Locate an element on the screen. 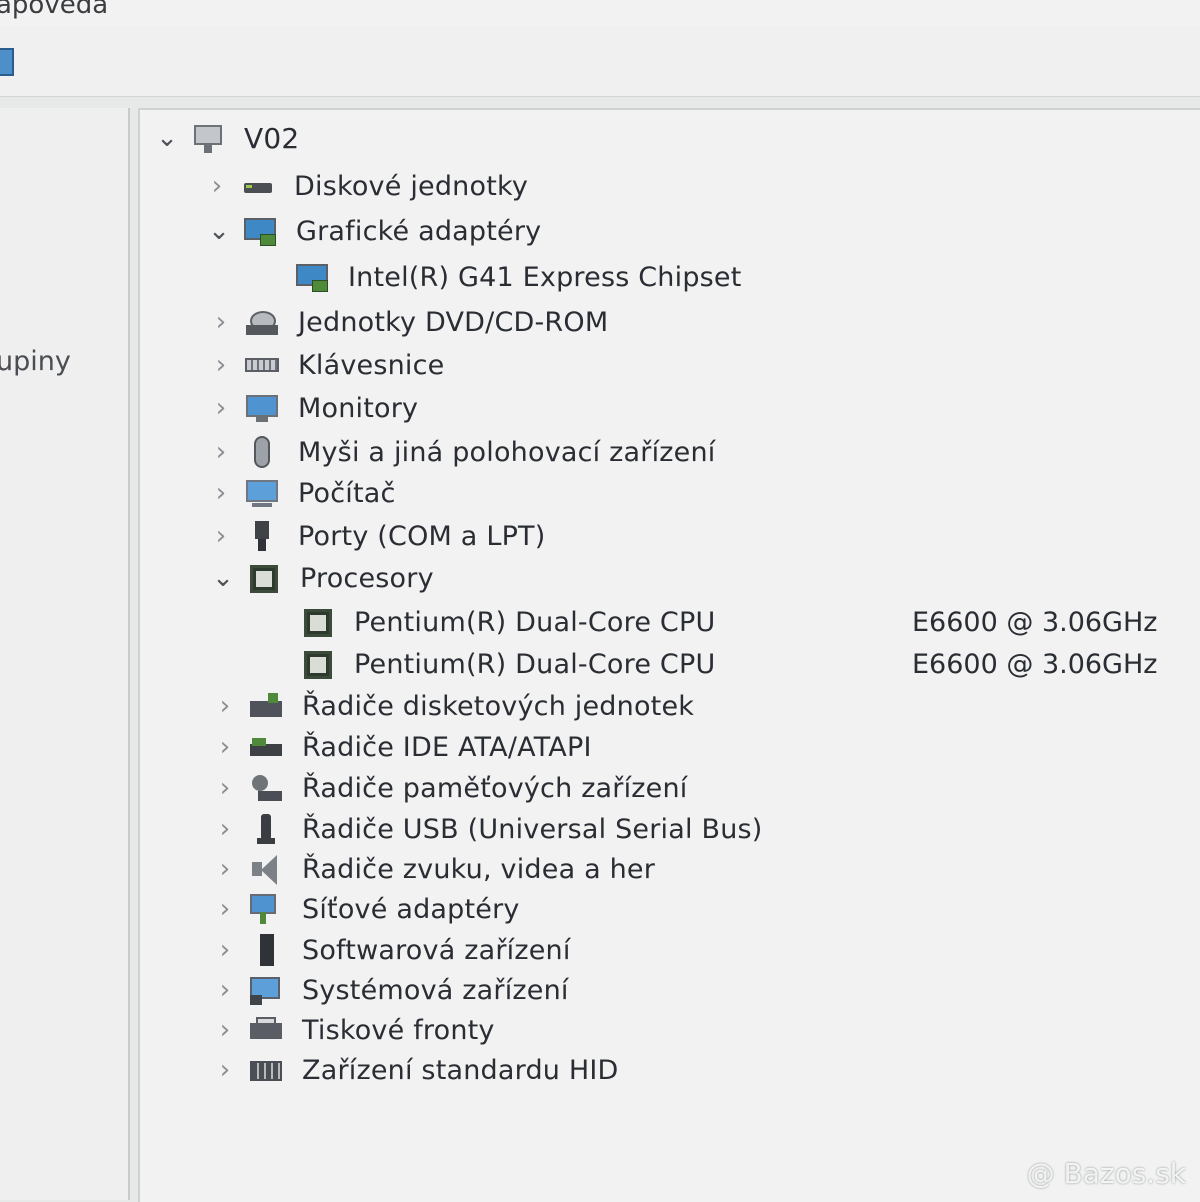  printer-icon is located at coordinates (266, 1030).